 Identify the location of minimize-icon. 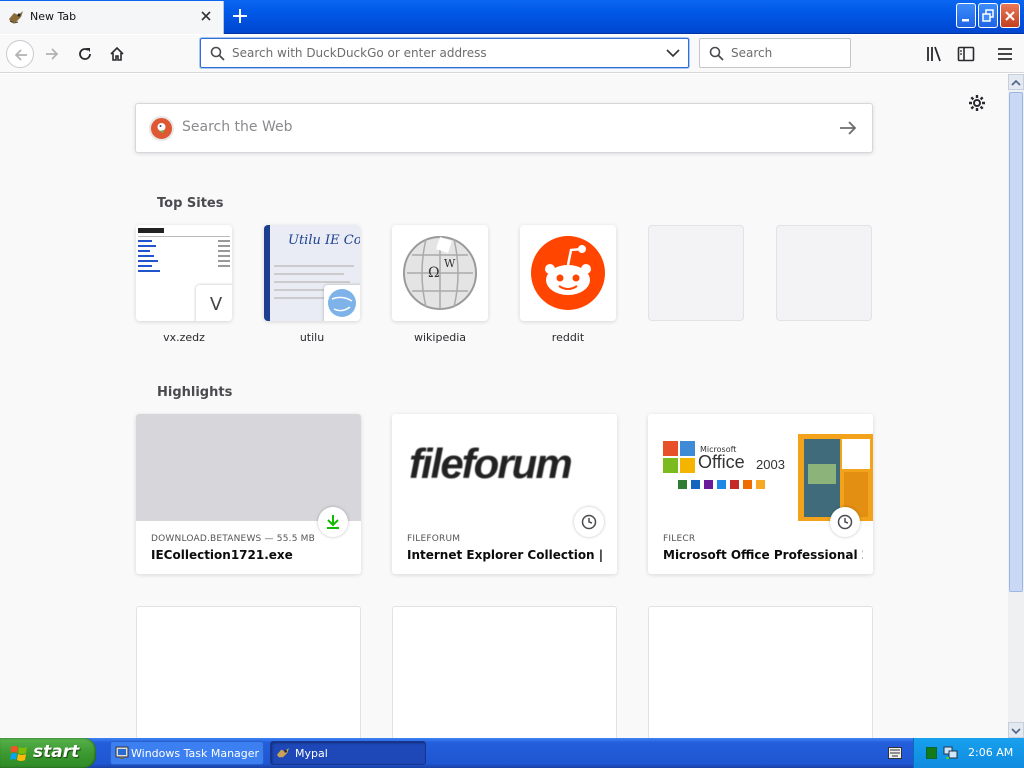
(965, 20).